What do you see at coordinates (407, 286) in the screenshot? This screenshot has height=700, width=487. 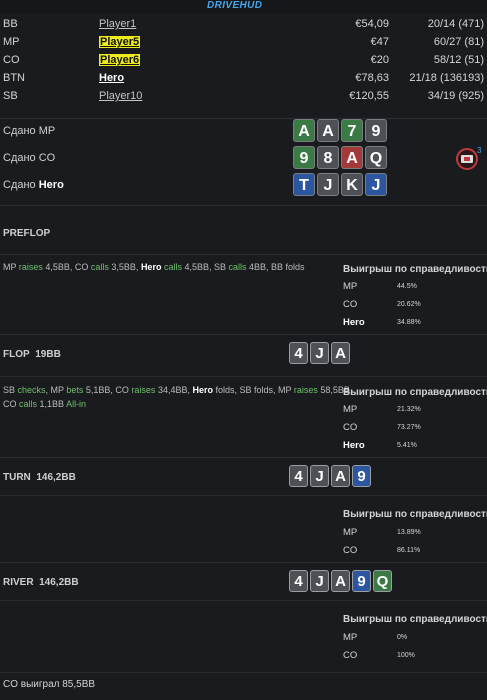 I see `equity-value: 44.5%` at bounding box center [407, 286].